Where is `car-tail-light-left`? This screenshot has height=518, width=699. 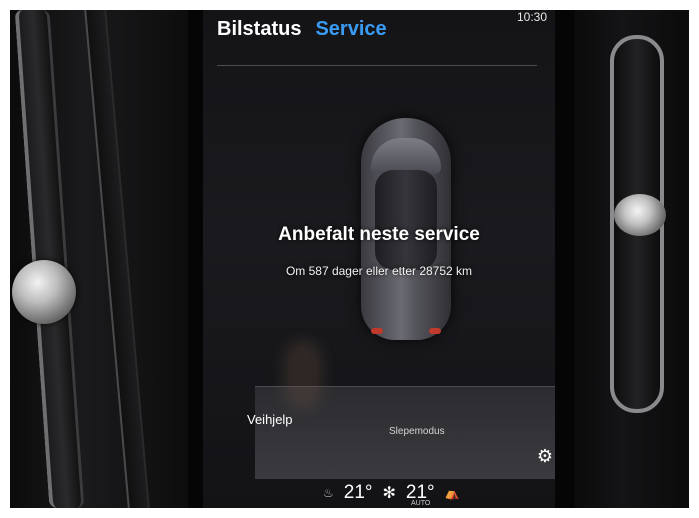 car-tail-light-left is located at coordinates (377, 331).